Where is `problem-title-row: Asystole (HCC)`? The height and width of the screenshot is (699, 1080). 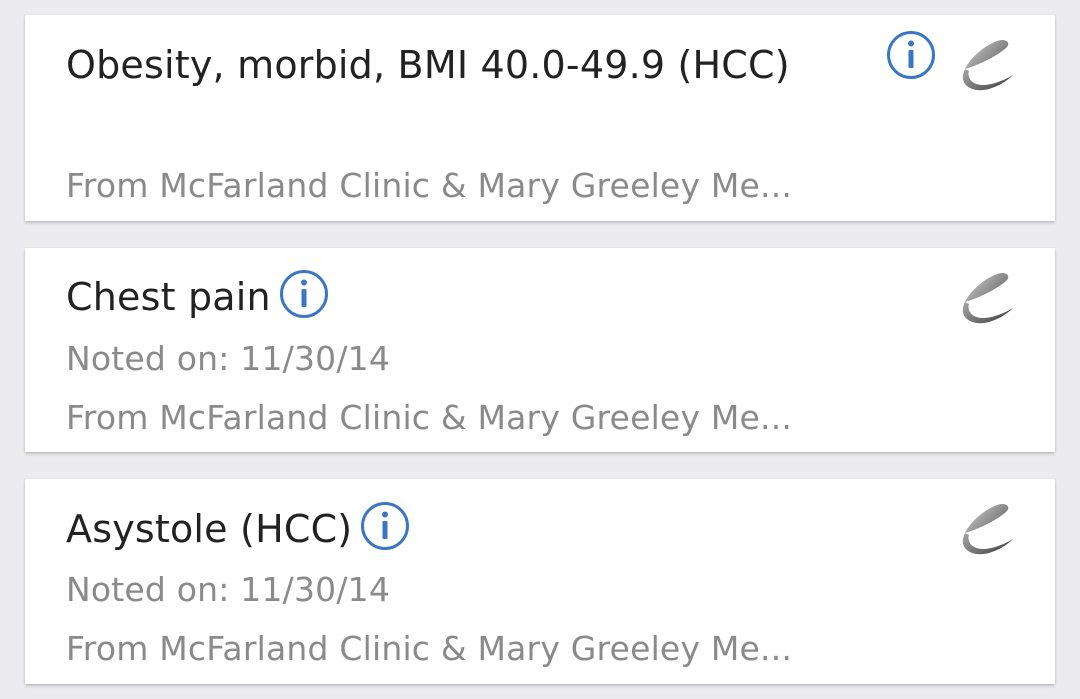
problem-title-row: Asystole (HCC) is located at coordinates (238, 529).